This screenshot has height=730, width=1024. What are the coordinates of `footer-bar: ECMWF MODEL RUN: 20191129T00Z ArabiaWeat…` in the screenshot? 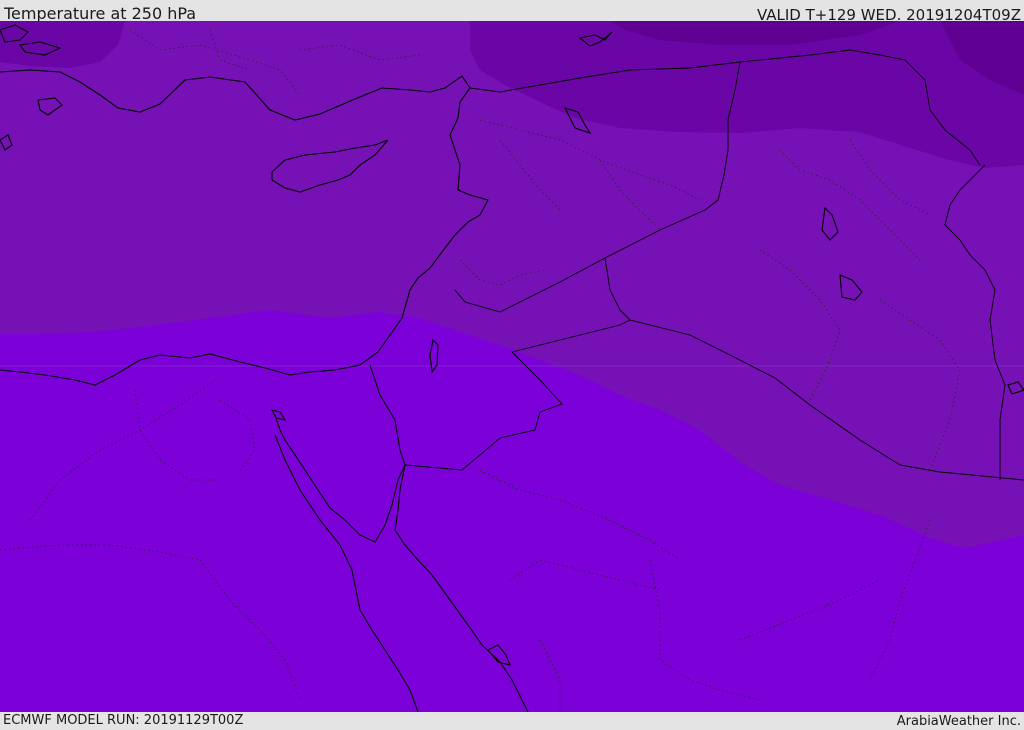 It's located at (512, 720).